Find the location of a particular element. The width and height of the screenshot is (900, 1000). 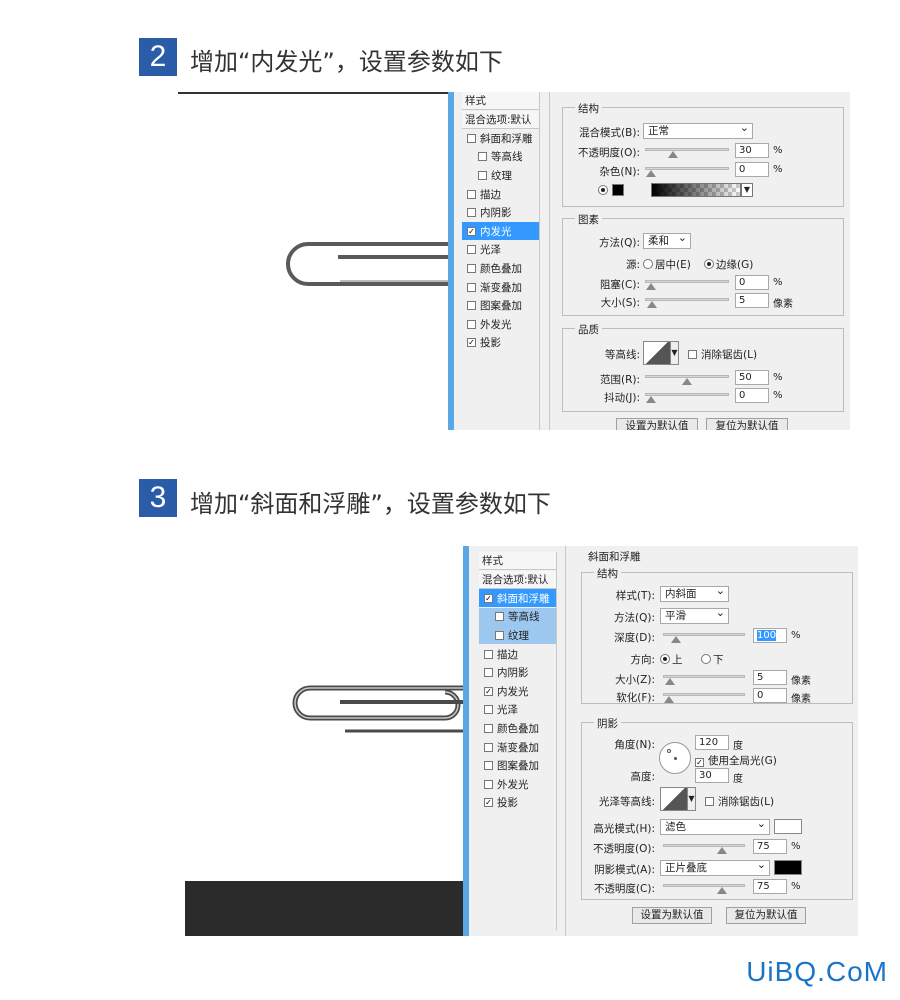

sidebar-item: ✓ 斜面和浮雕 is located at coordinates (517, 598).